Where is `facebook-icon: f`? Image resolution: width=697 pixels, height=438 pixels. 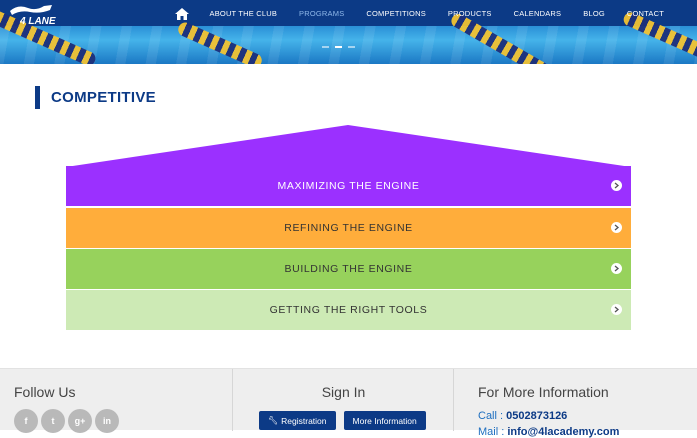 facebook-icon: f is located at coordinates (26, 421).